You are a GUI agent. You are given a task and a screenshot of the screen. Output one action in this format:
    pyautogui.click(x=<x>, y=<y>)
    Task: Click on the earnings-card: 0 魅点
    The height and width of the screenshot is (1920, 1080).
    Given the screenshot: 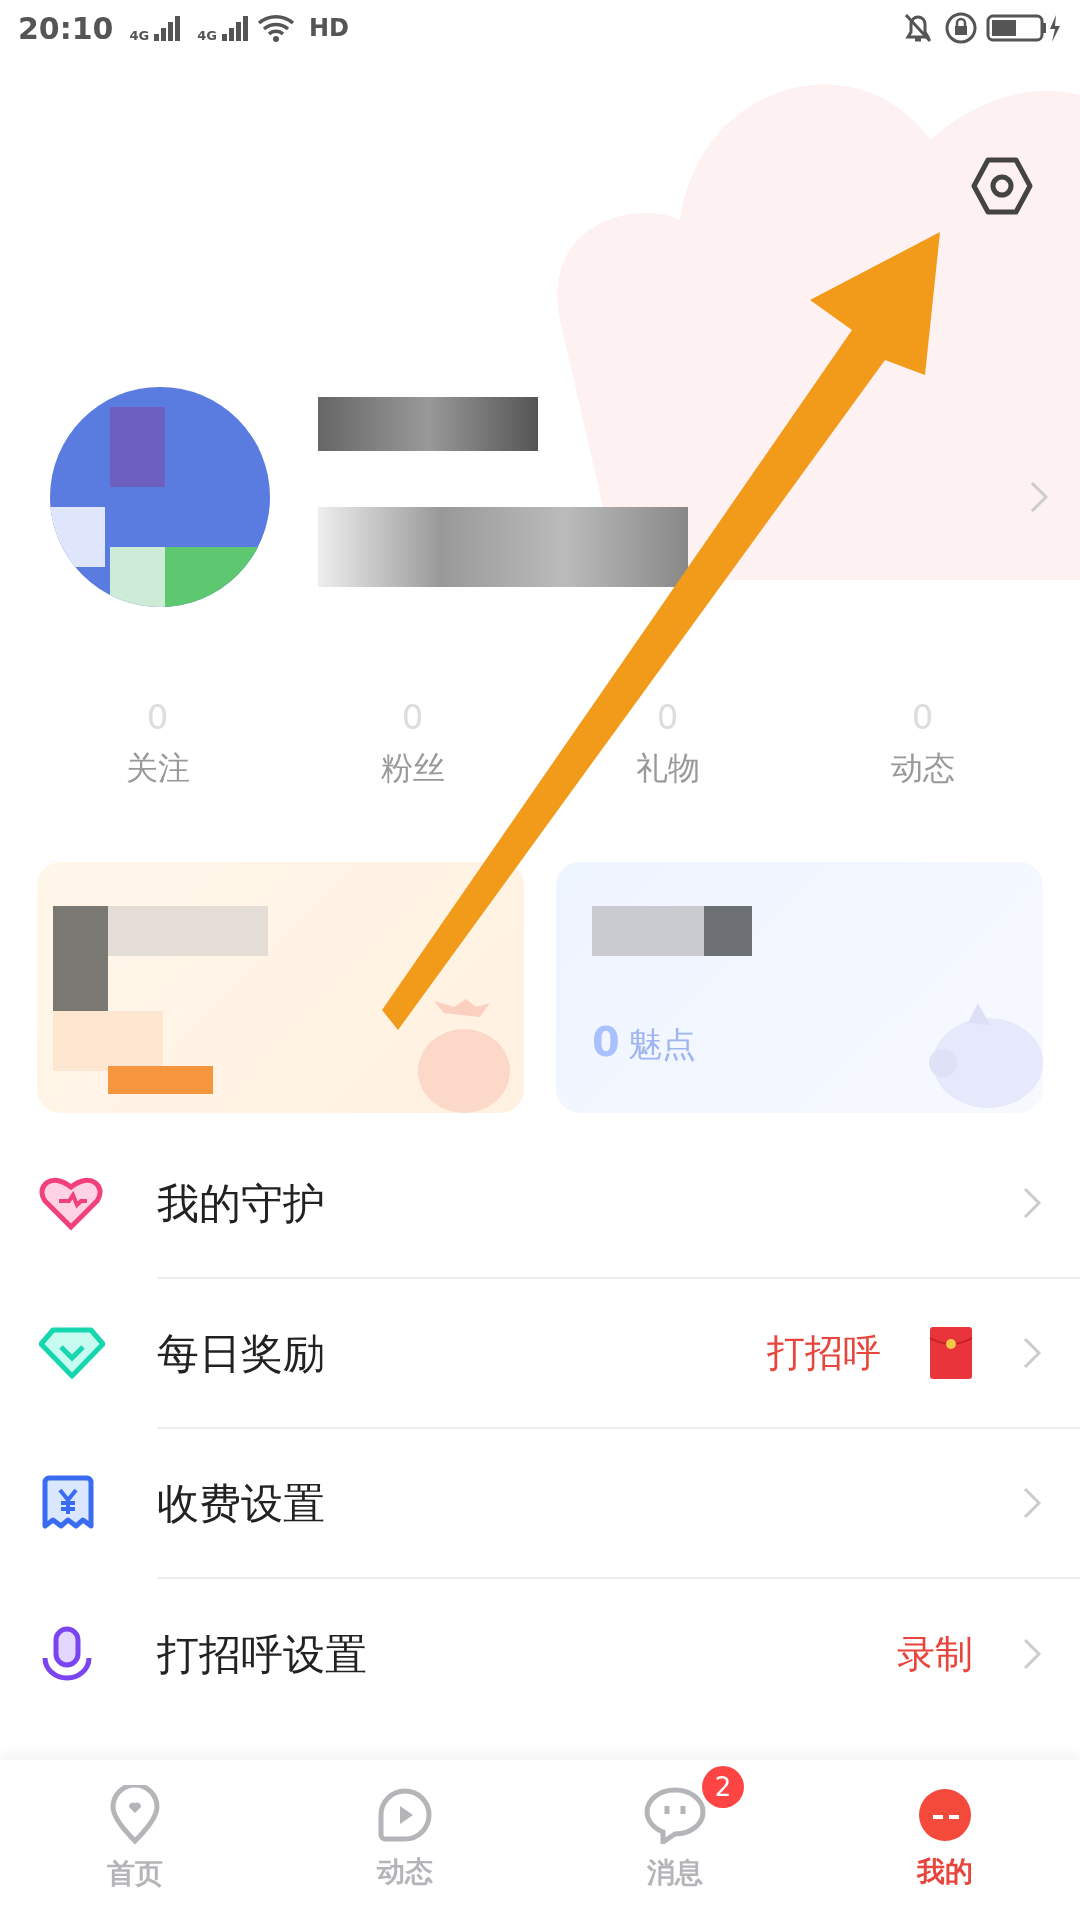 What is the action you would take?
    pyautogui.click(x=799, y=987)
    